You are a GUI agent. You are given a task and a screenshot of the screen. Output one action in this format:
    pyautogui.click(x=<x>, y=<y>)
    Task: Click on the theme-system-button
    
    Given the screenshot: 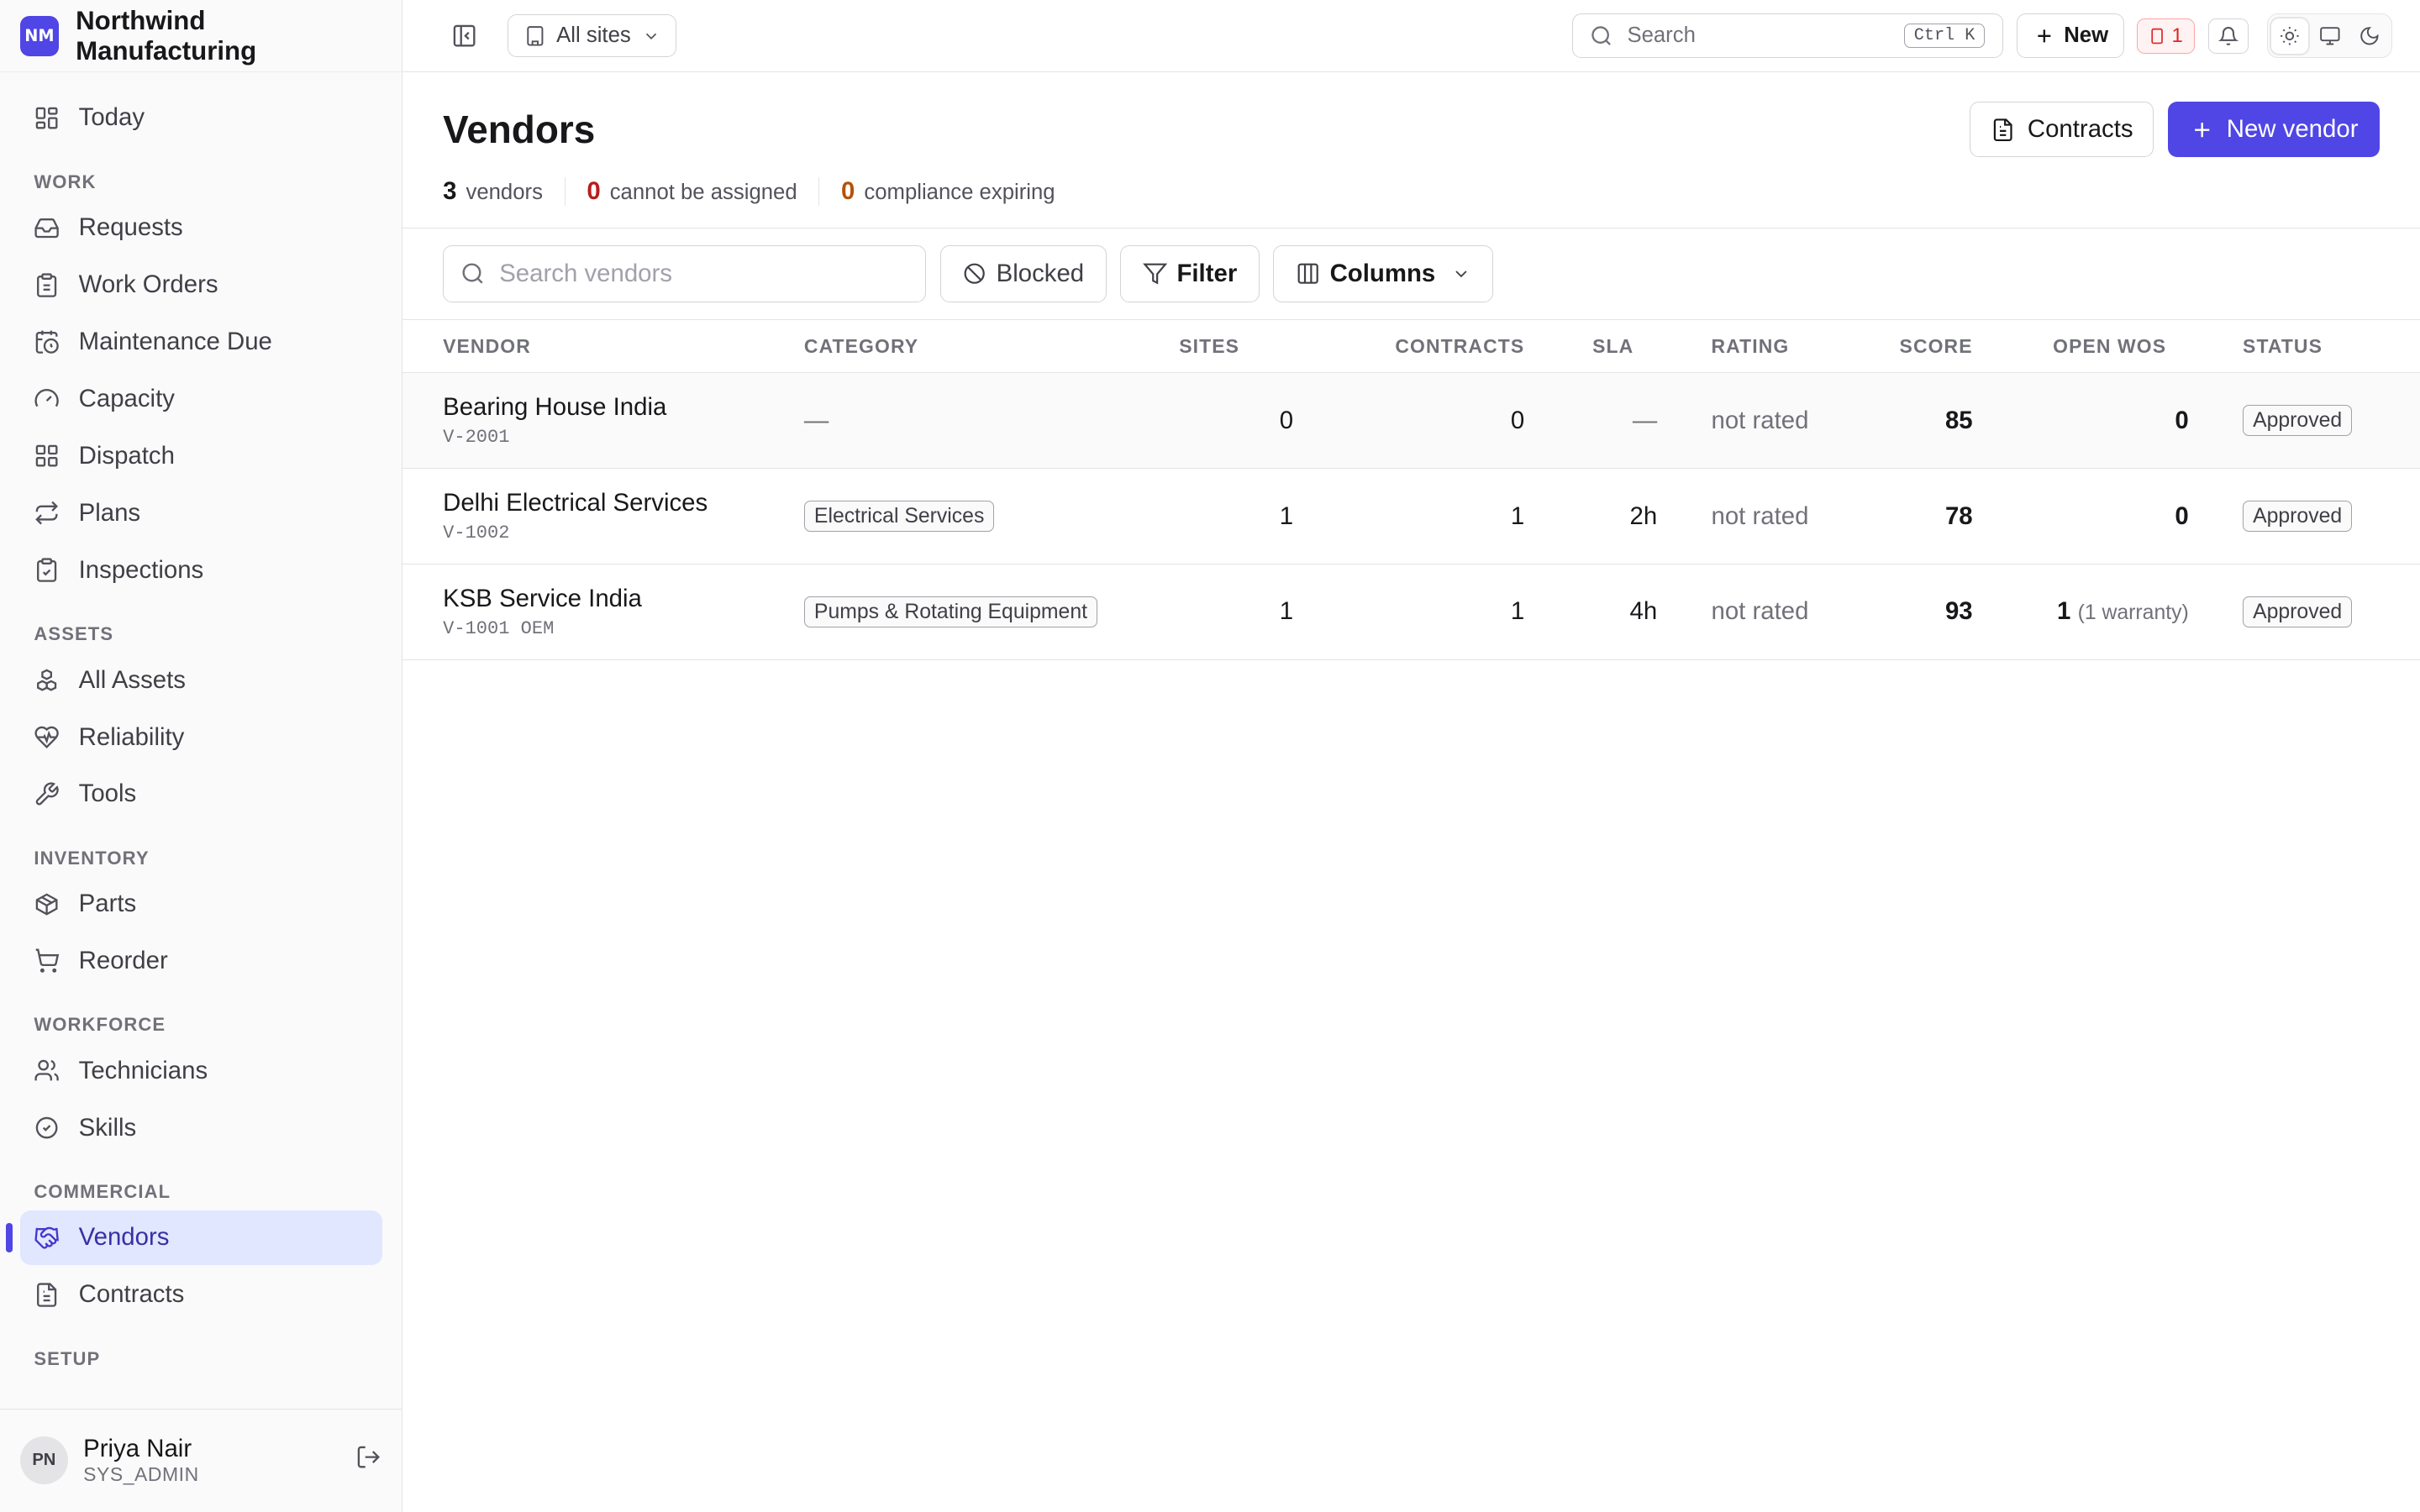 What is the action you would take?
    pyautogui.click(x=2329, y=36)
    